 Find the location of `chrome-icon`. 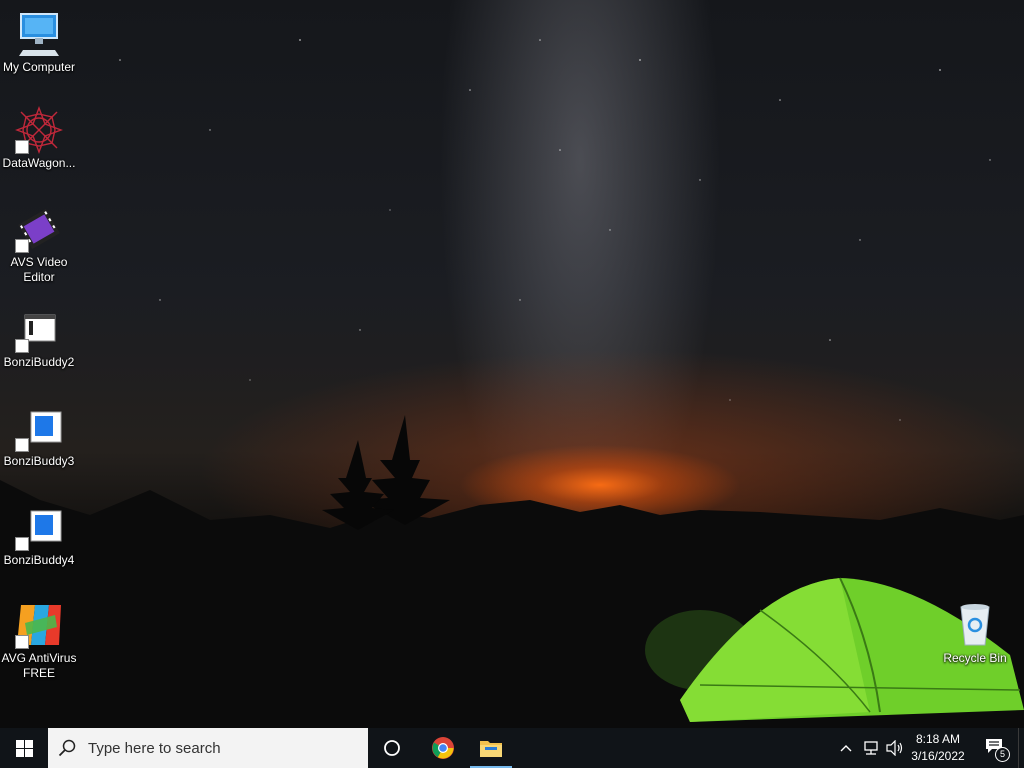

chrome-icon is located at coordinates (443, 748).